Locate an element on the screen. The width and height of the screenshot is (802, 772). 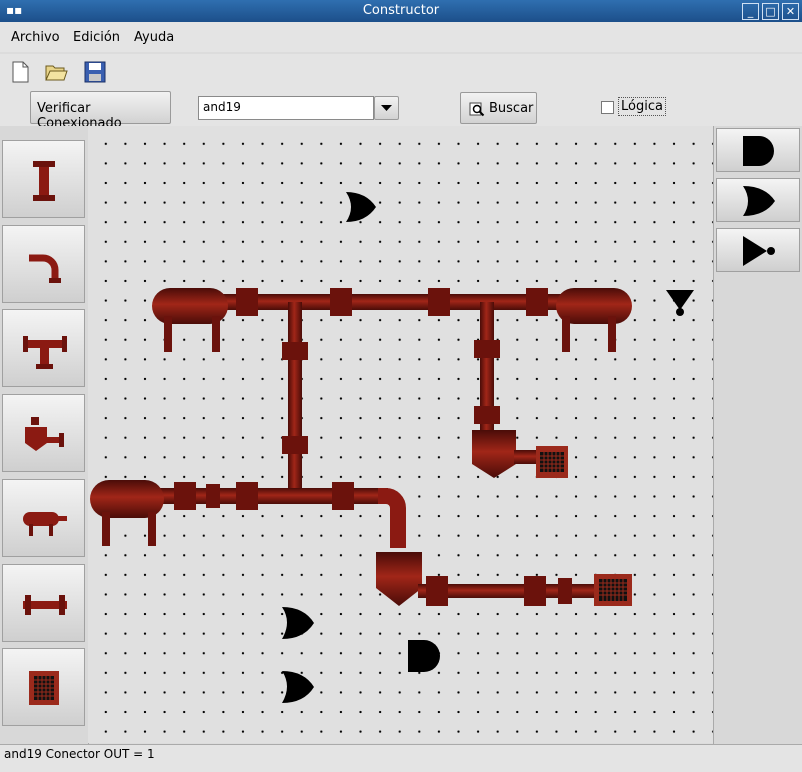
component-combo-input: and19 is located at coordinates (286, 108).